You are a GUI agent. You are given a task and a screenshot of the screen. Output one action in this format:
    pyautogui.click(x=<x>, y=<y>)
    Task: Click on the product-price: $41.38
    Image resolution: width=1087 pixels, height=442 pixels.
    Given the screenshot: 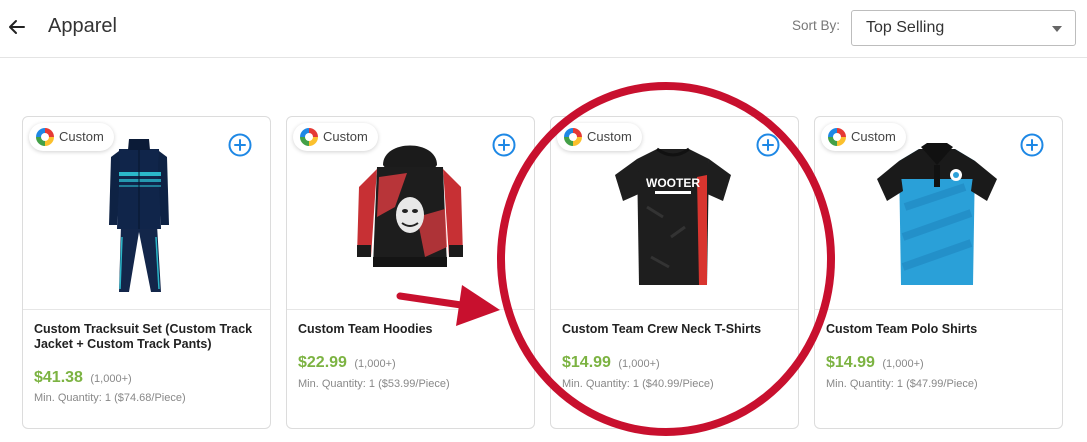 What is the action you would take?
    pyautogui.click(x=58, y=377)
    